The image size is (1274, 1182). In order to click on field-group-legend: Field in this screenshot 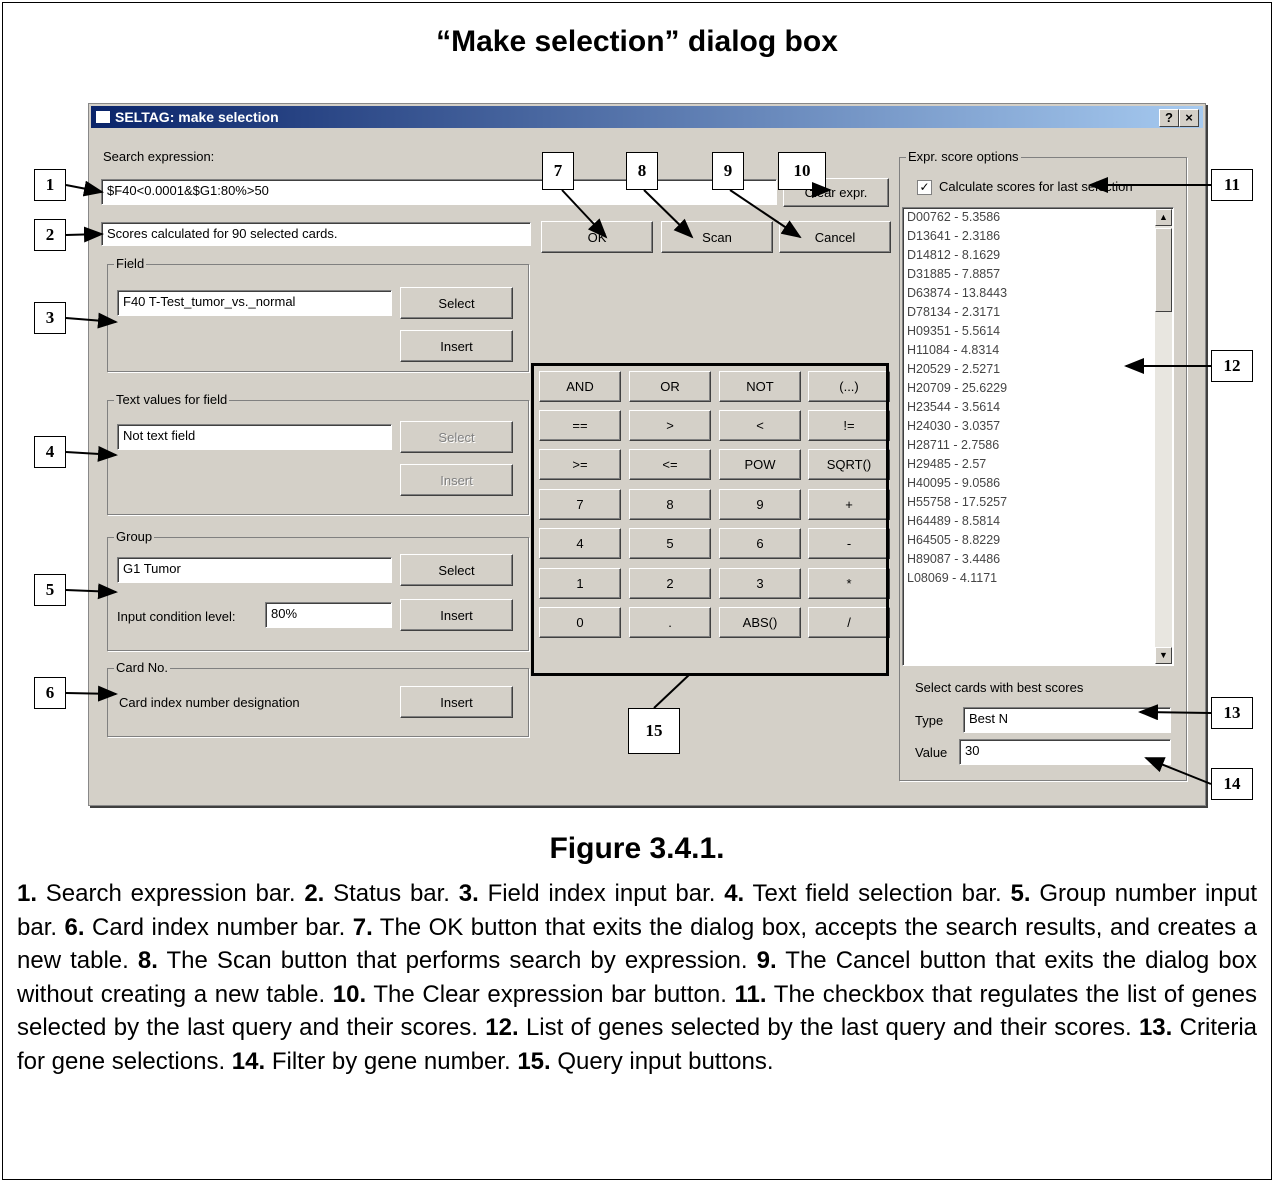, I will do `click(130, 263)`.